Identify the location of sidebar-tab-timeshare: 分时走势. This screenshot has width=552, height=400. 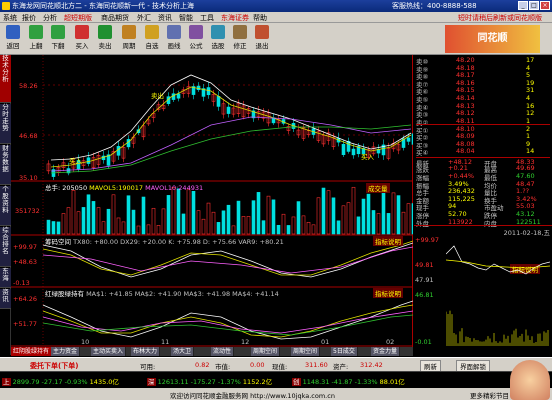
(5, 124).